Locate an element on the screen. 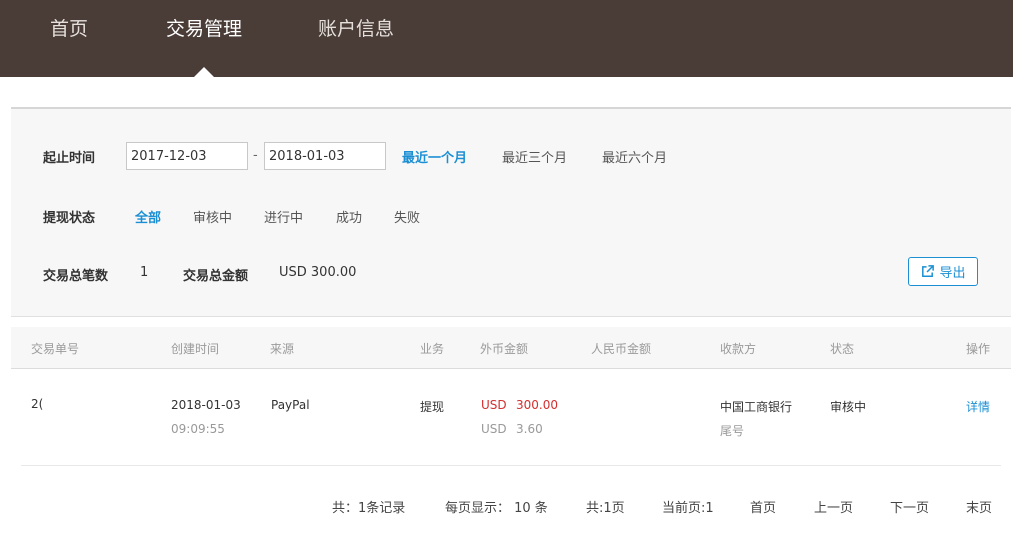 The image size is (1013, 541). source: PayPal is located at coordinates (290, 405).